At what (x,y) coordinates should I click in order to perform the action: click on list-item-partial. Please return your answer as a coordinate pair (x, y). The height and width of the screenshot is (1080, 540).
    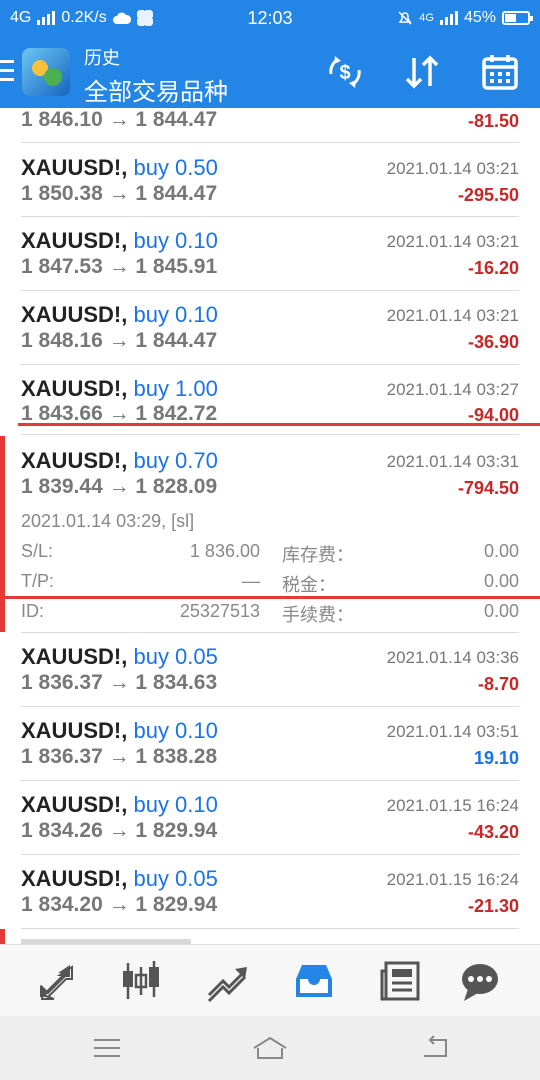
    Looking at the image, I should click on (270, 936).